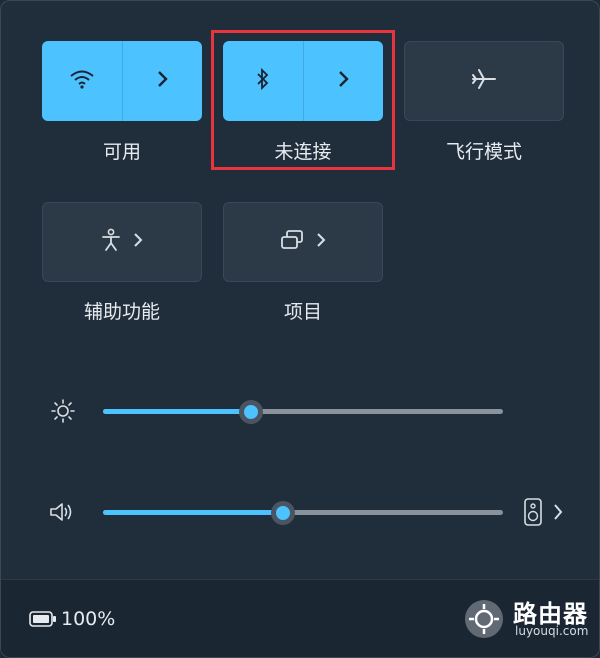 The image size is (600, 658). What do you see at coordinates (177, 411) in the screenshot?
I see `brightness-fill` at bounding box center [177, 411].